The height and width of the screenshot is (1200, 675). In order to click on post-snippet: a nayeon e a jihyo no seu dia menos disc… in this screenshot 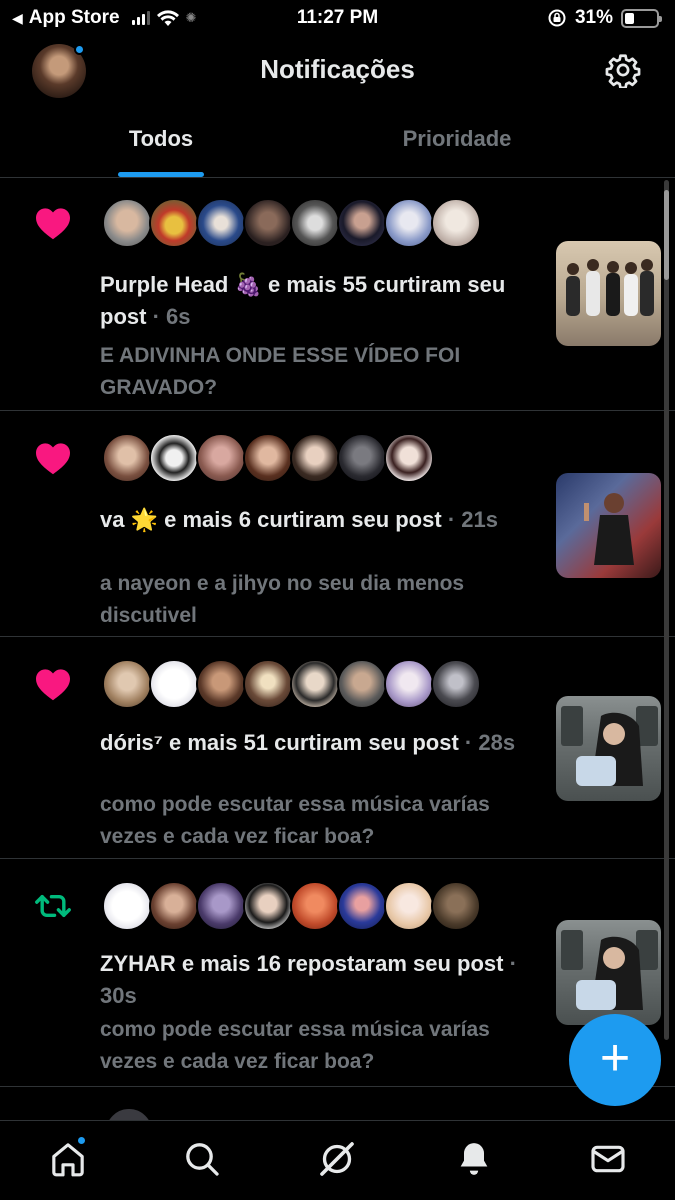, I will do `click(282, 599)`.